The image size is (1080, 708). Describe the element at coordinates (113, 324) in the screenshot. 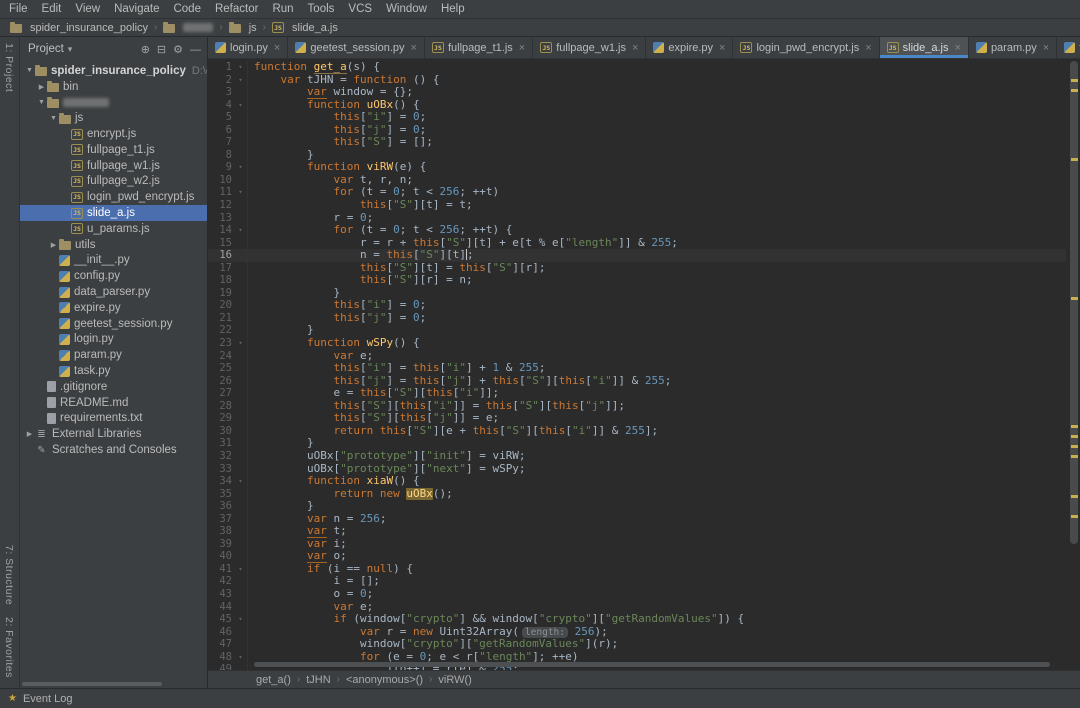

I see `project-item-geetest_session.py: geetest_session.py` at that location.